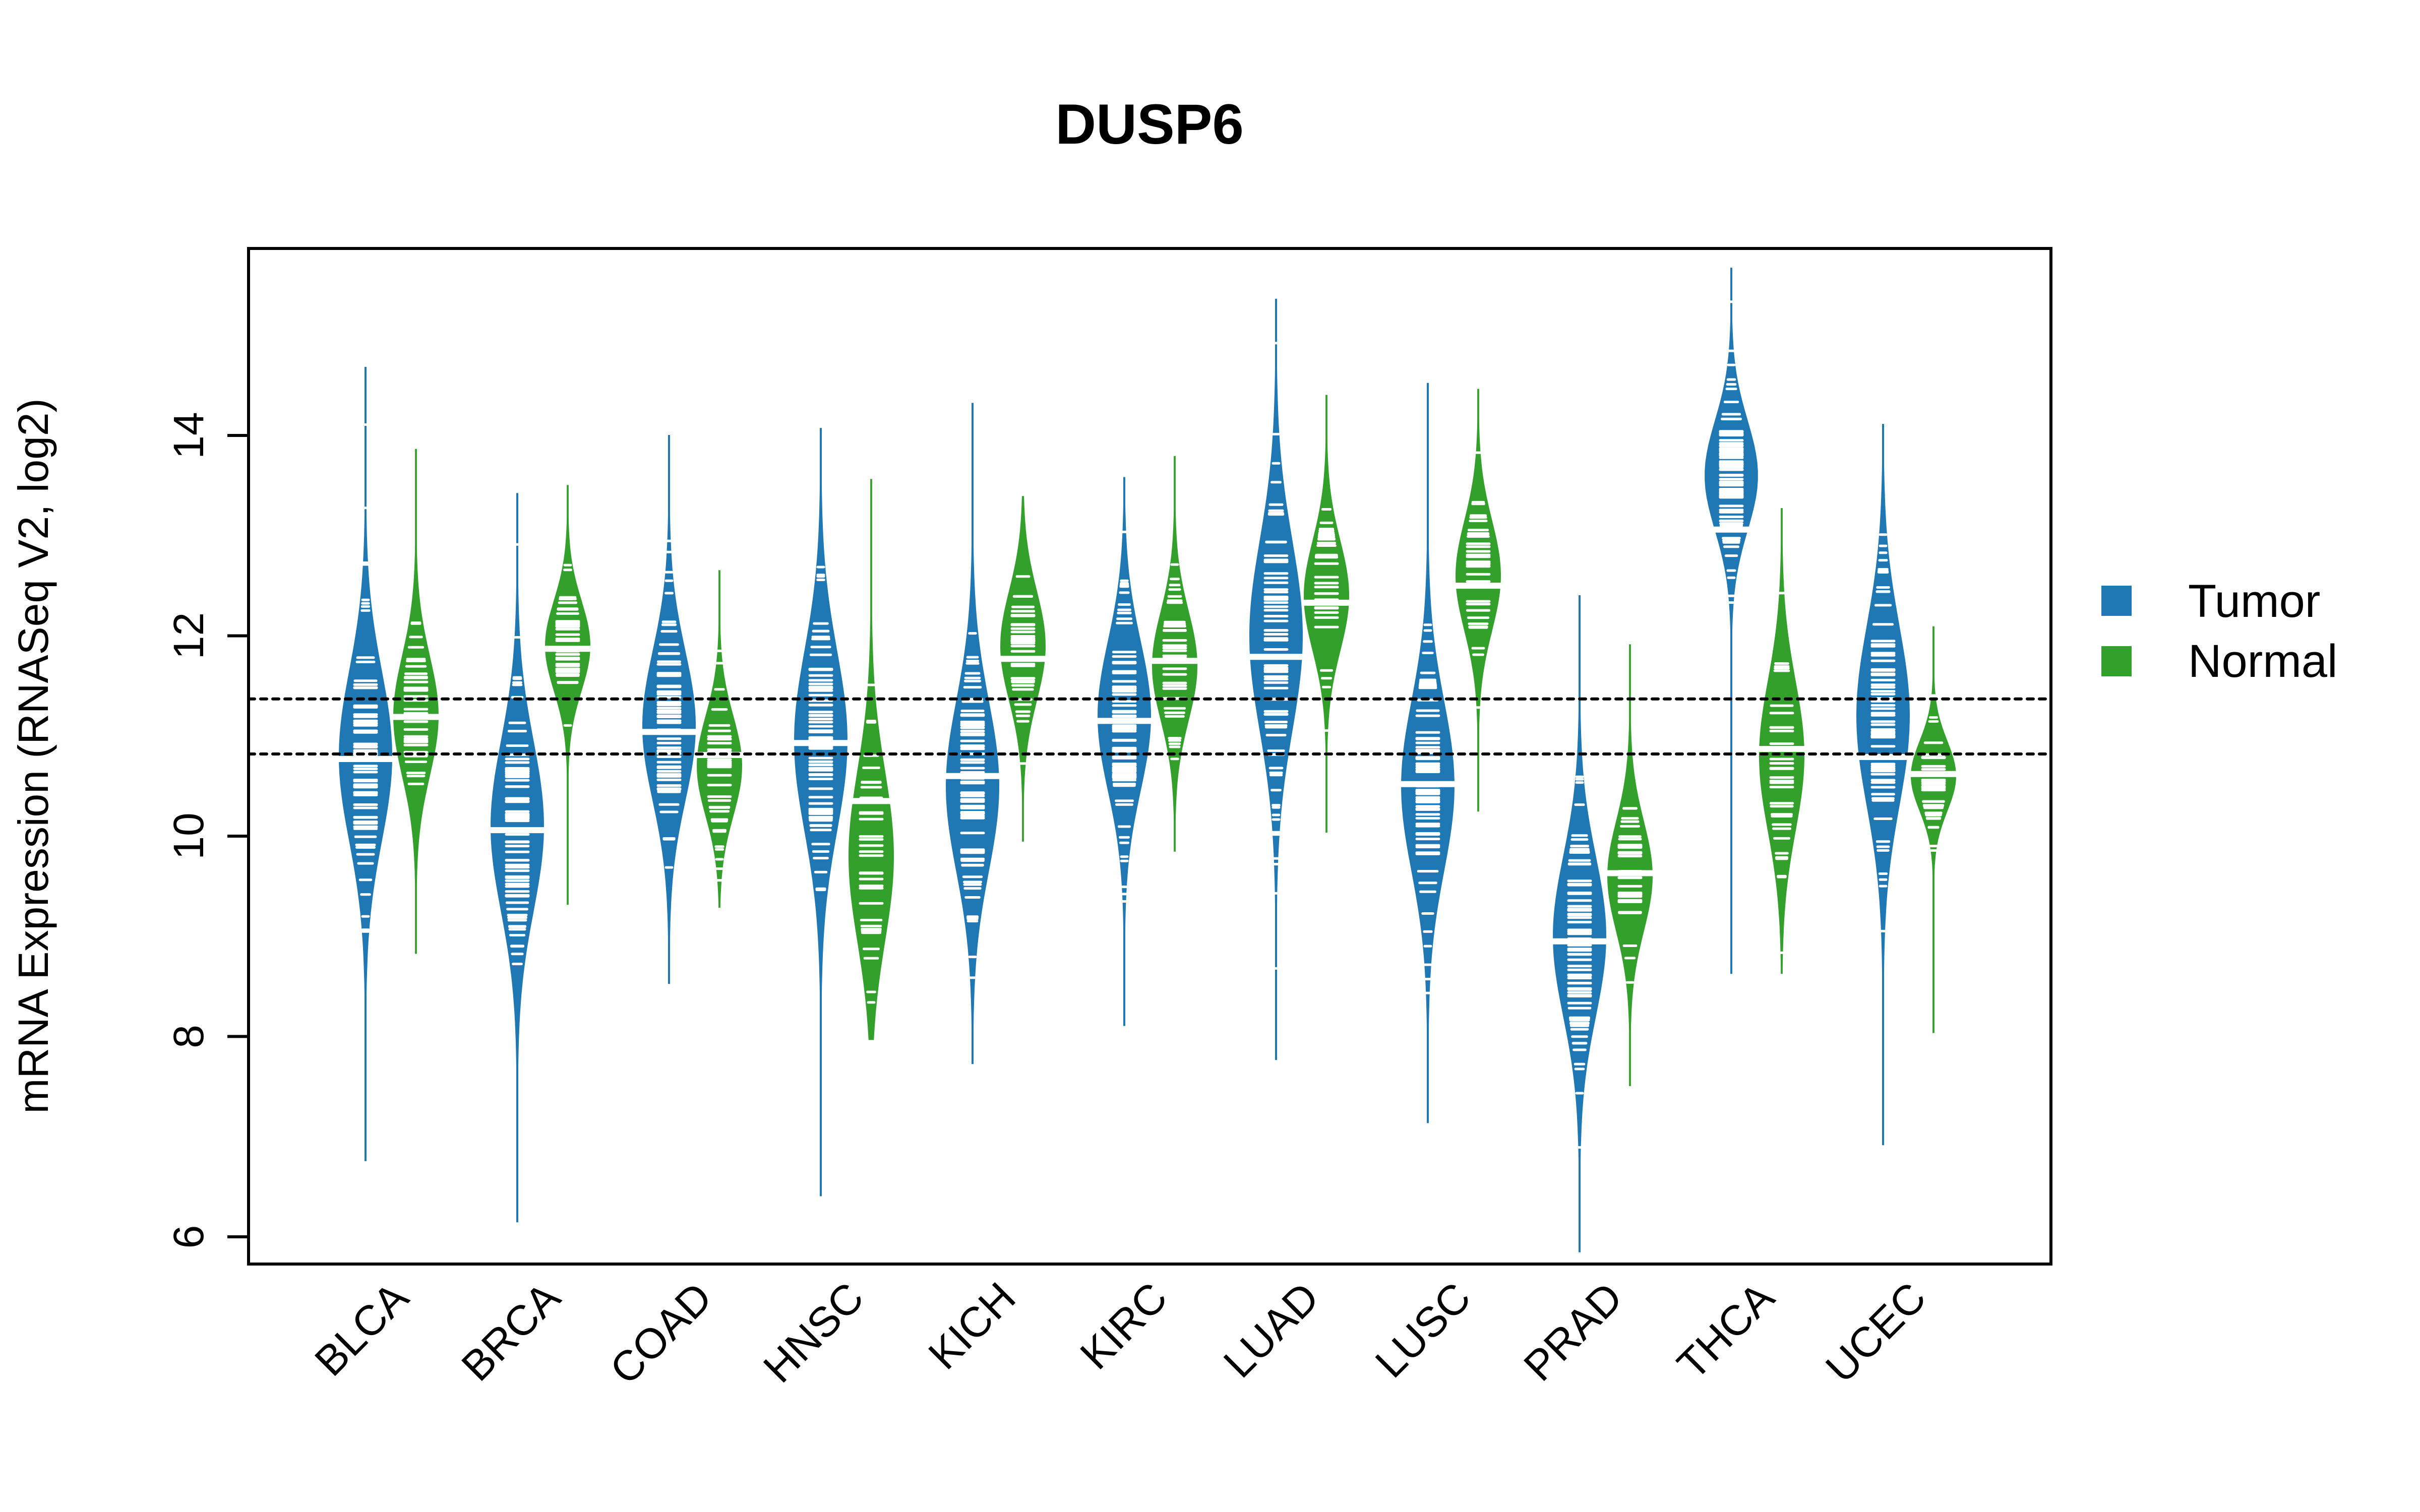 Image resolution: width=2420 pixels, height=1512 pixels. Describe the element at coordinates (2116, 601) in the screenshot. I see `legend-swatch-tumor` at that location.